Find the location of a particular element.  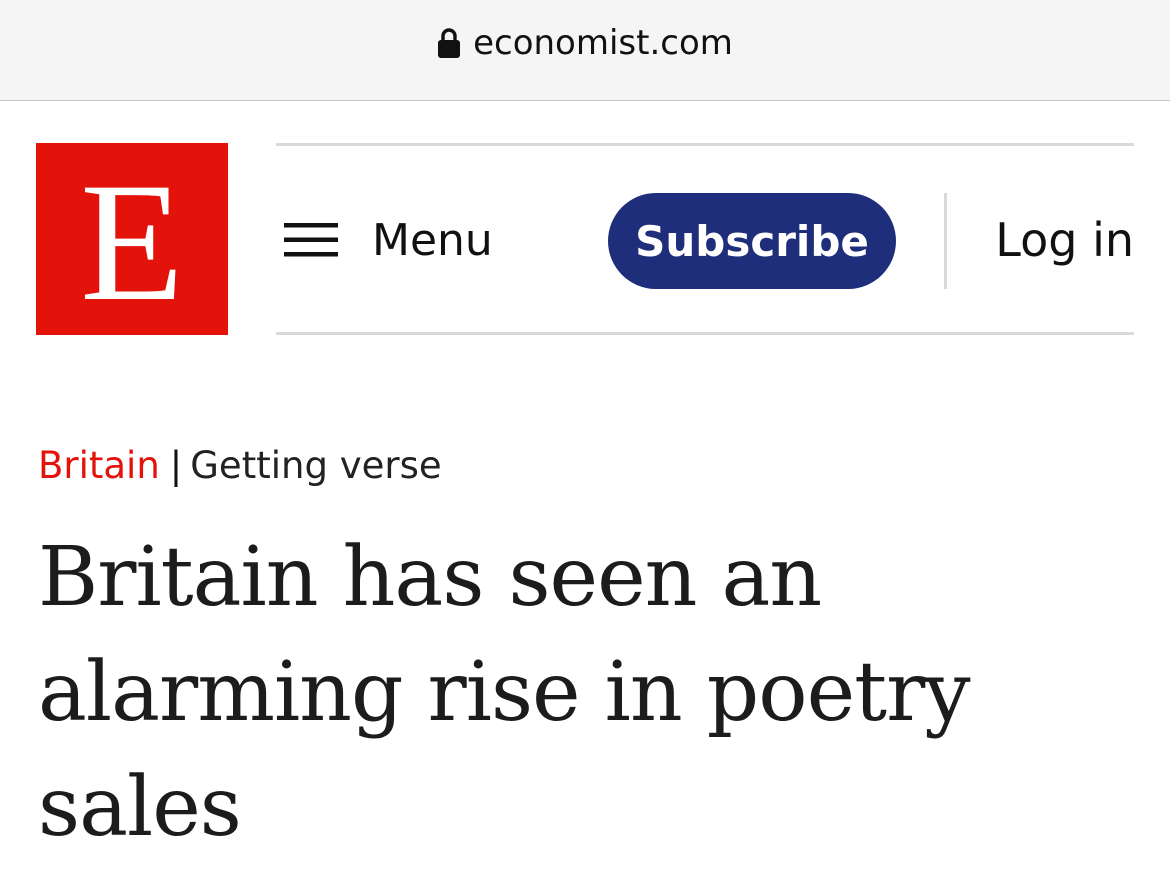

menu-button: Menu is located at coordinates (388, 240).